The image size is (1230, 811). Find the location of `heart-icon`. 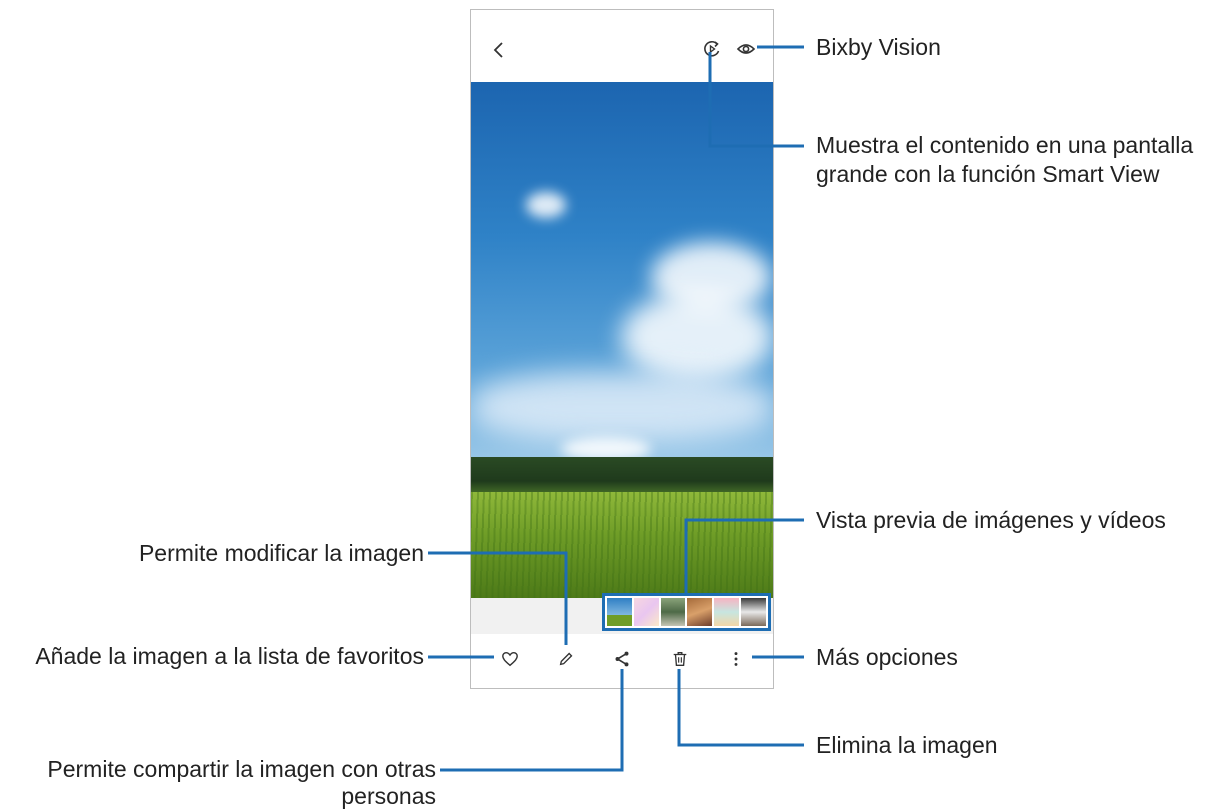

heart-icon is located at coordinates (510, 659).